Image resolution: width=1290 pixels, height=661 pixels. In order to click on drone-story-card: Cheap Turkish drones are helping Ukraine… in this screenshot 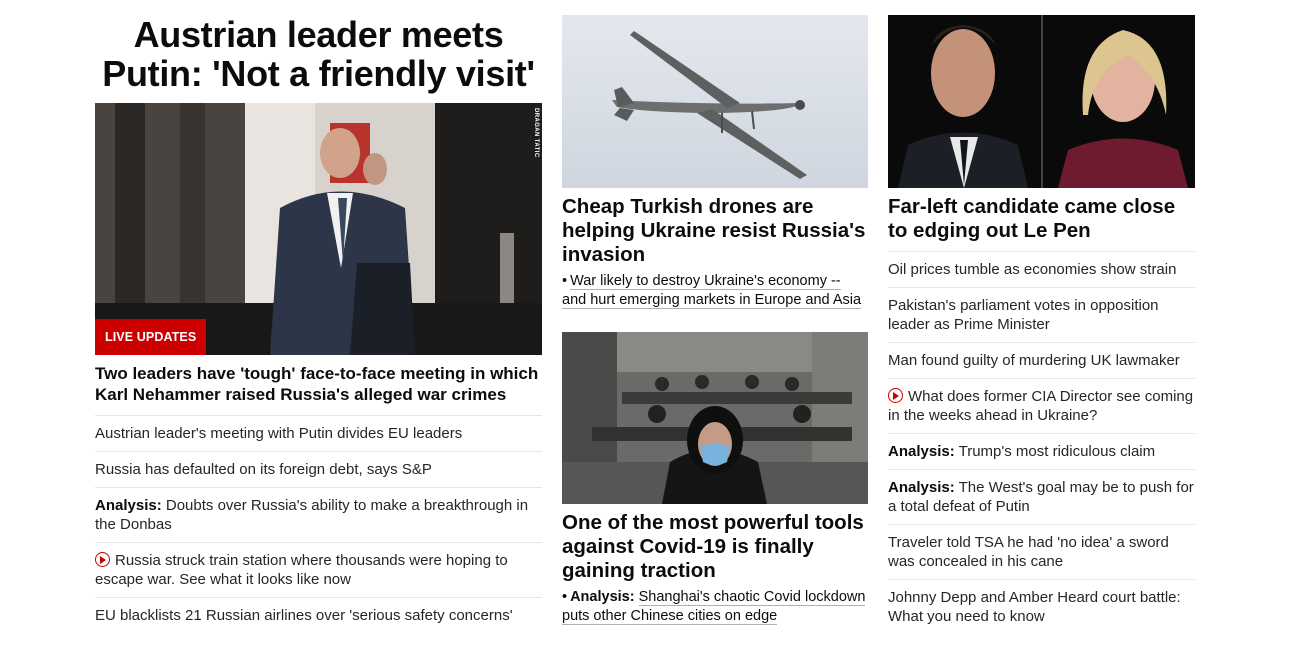, I will do `click(715, 162)`.